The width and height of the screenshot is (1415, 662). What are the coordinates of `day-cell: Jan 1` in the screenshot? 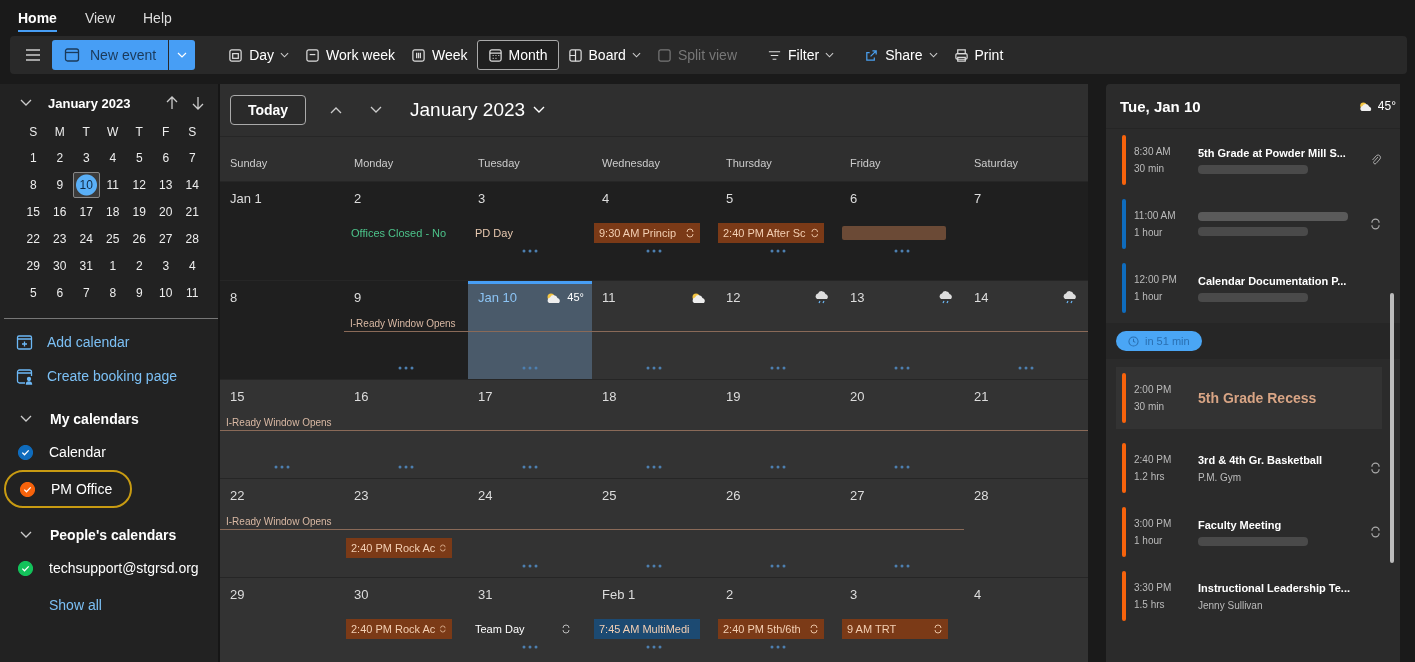 It's located at (282, 231).